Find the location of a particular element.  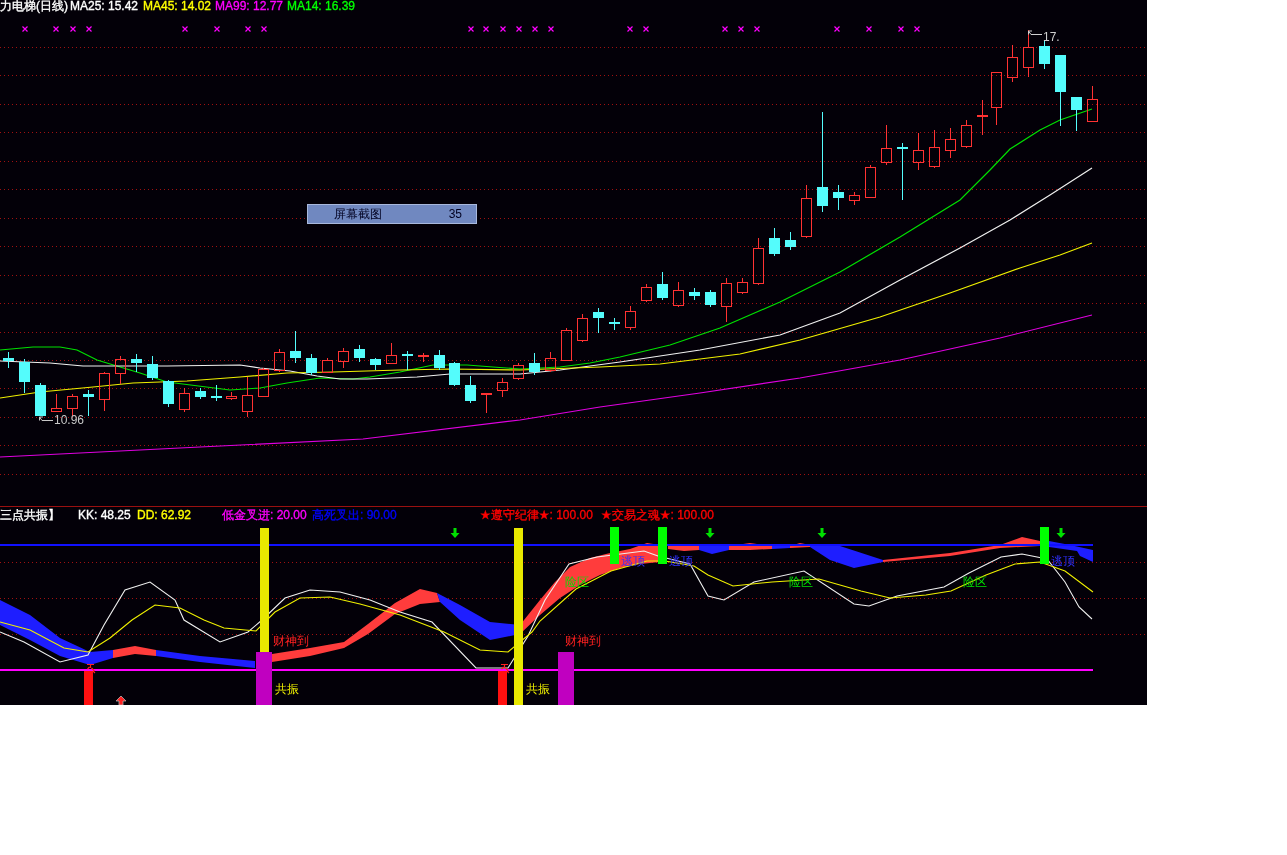

indicator-reading: 高死叉出: 90.00 is located at coordinates (355, 515).